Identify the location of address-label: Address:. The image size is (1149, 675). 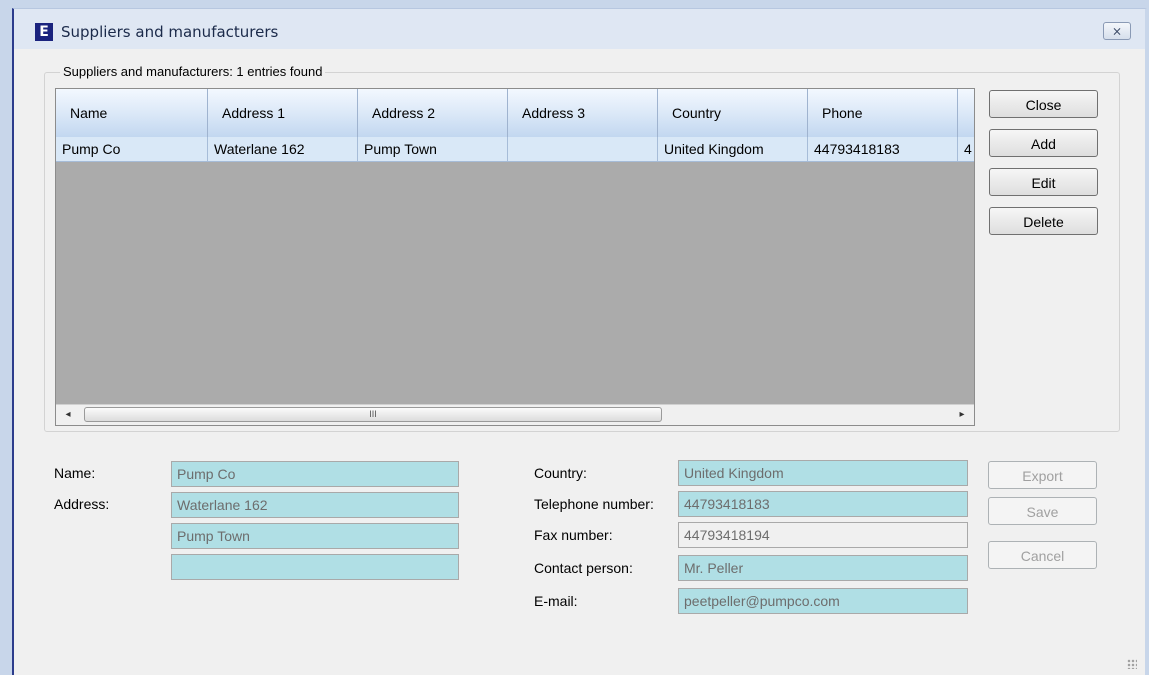
(82, 504).